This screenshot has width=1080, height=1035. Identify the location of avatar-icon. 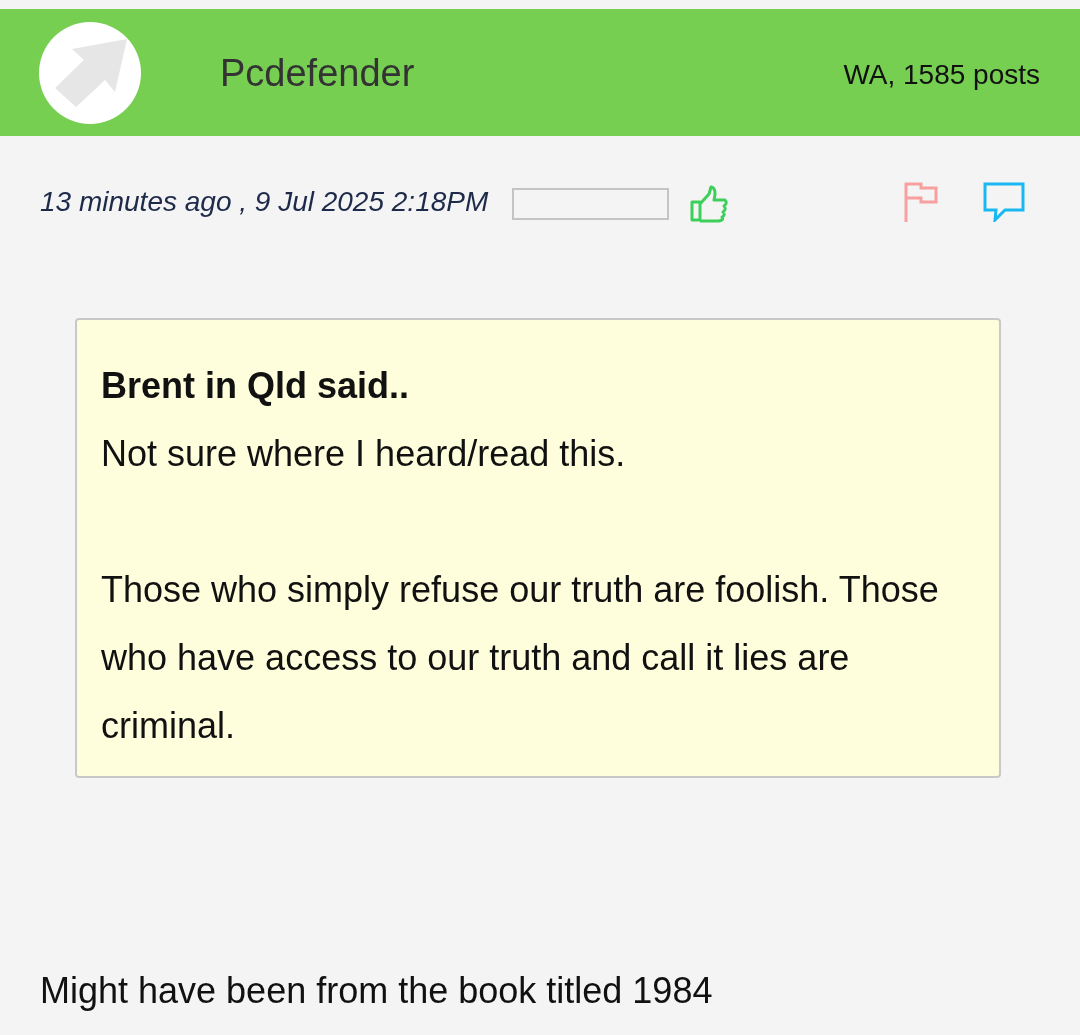
(90, 73).